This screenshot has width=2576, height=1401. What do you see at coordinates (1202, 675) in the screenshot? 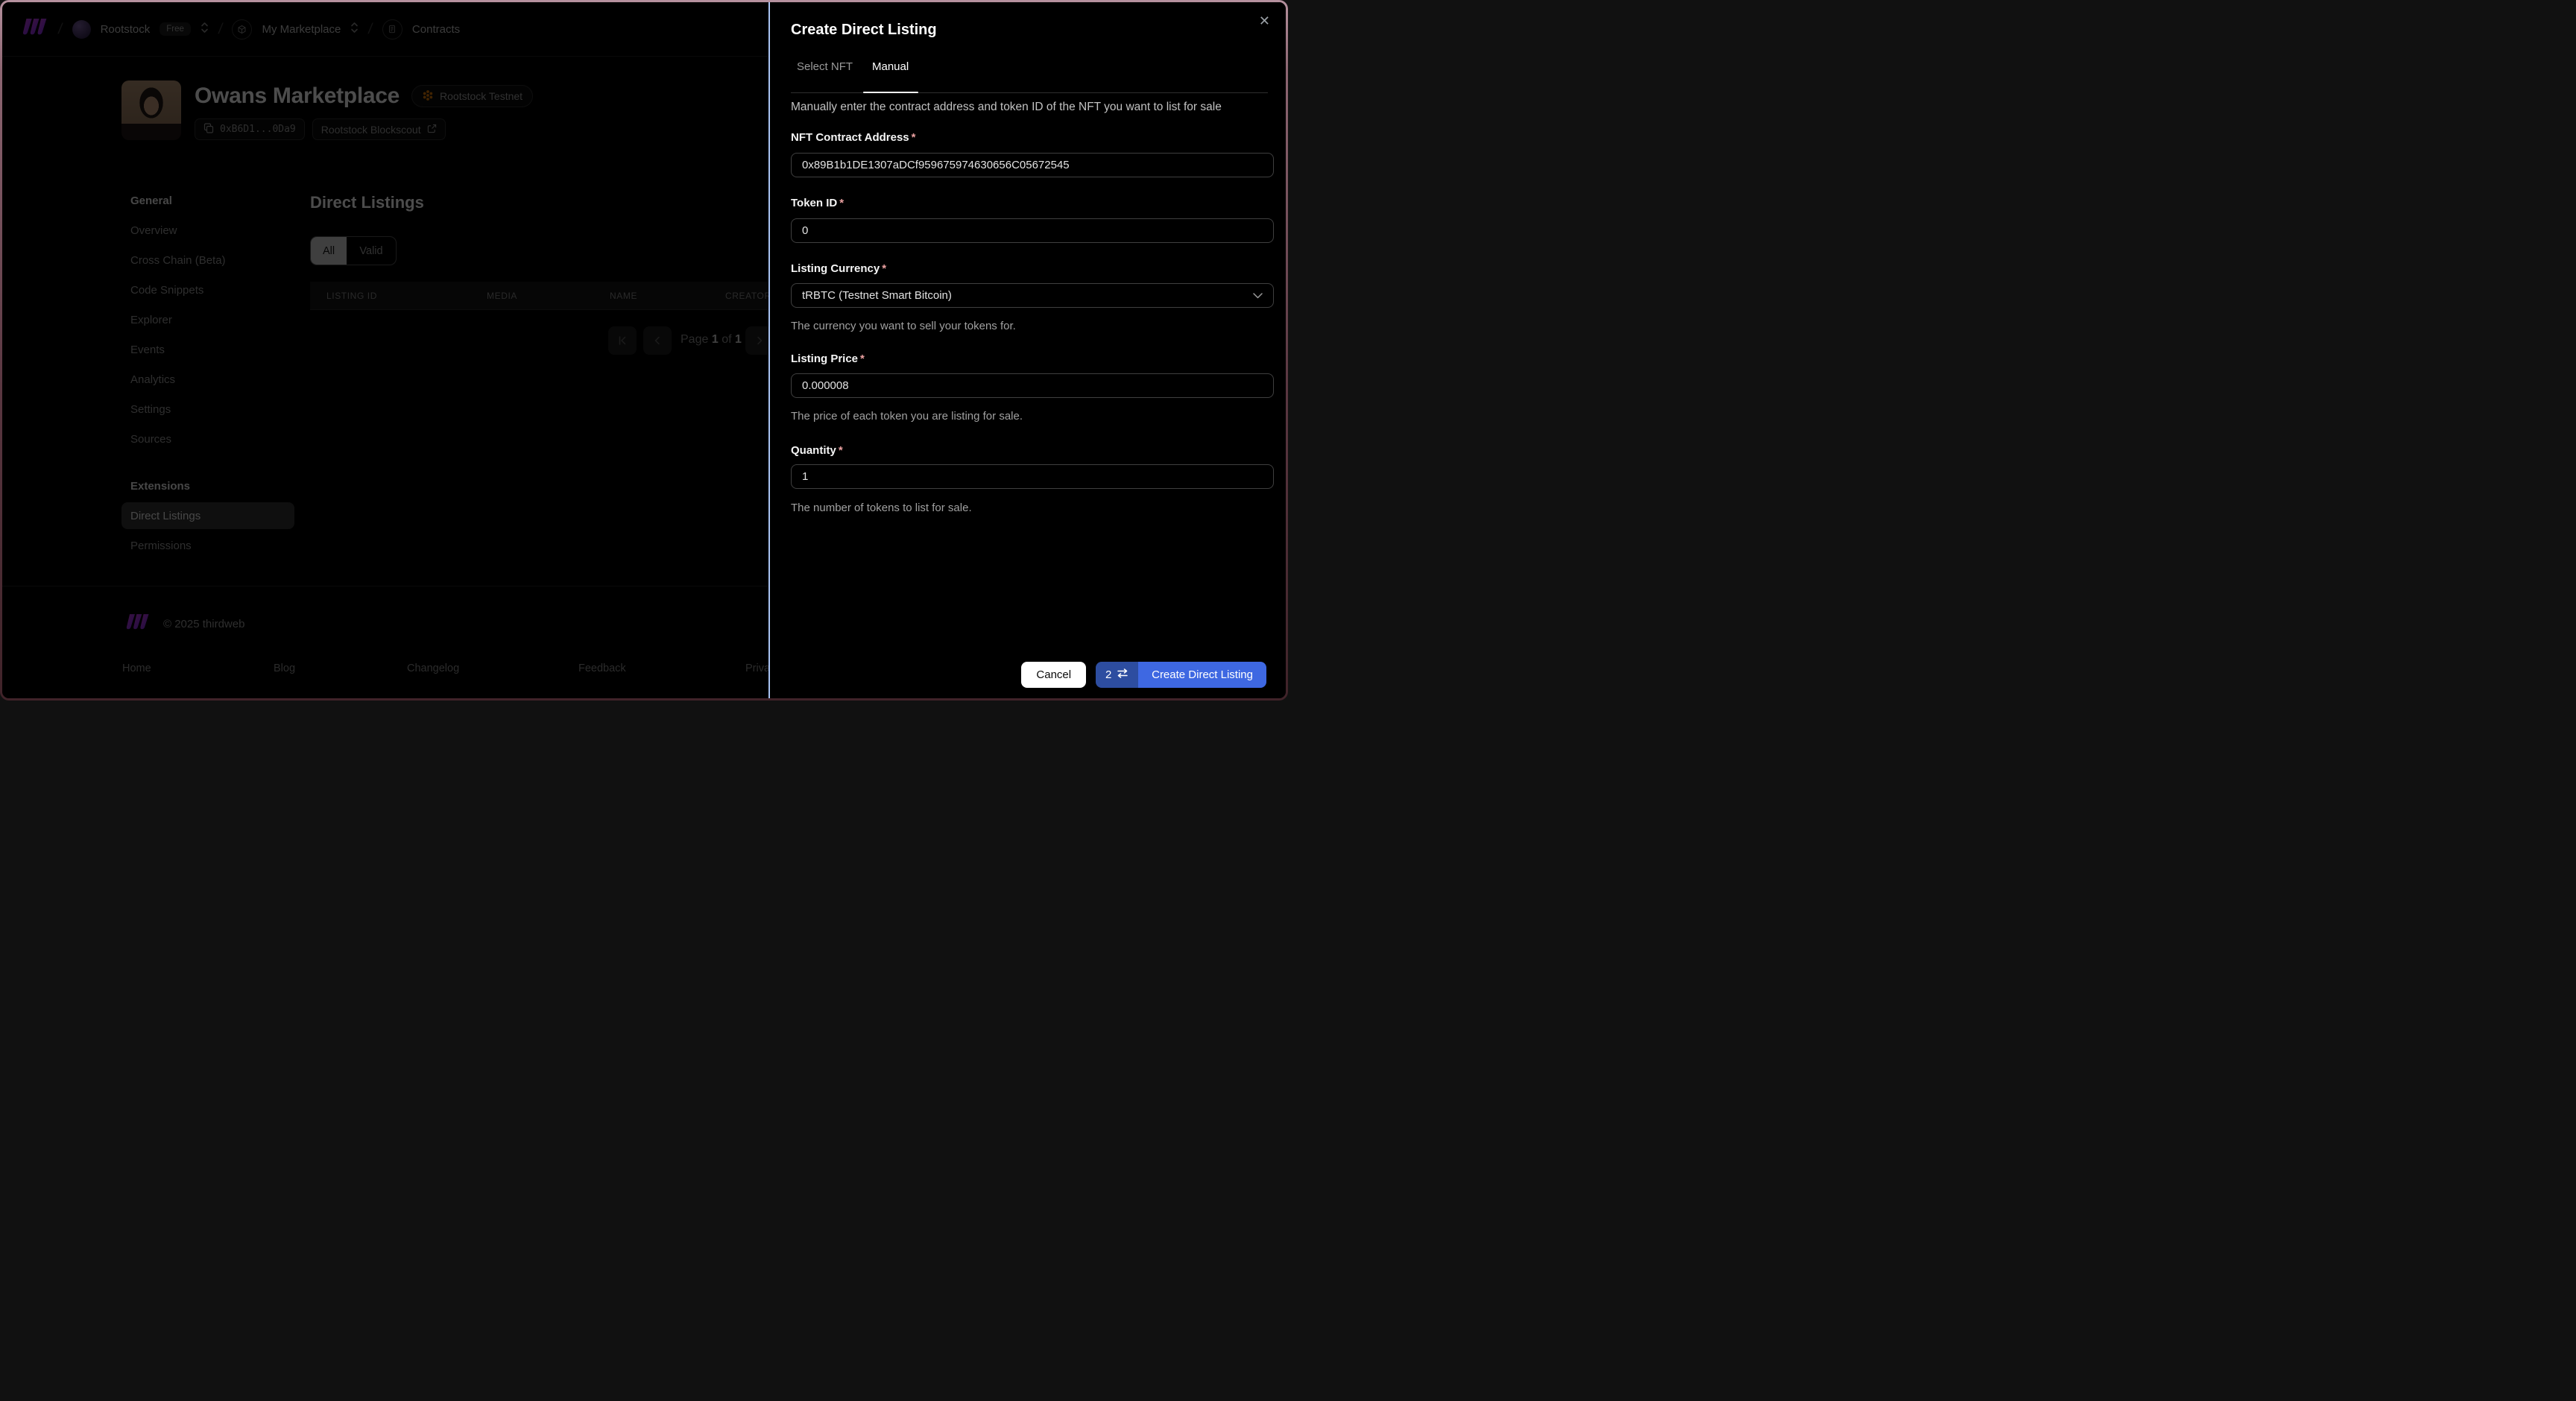
I see `create-direct-listing-button: Create Direct Listing` at bounding box center [1202, 675].